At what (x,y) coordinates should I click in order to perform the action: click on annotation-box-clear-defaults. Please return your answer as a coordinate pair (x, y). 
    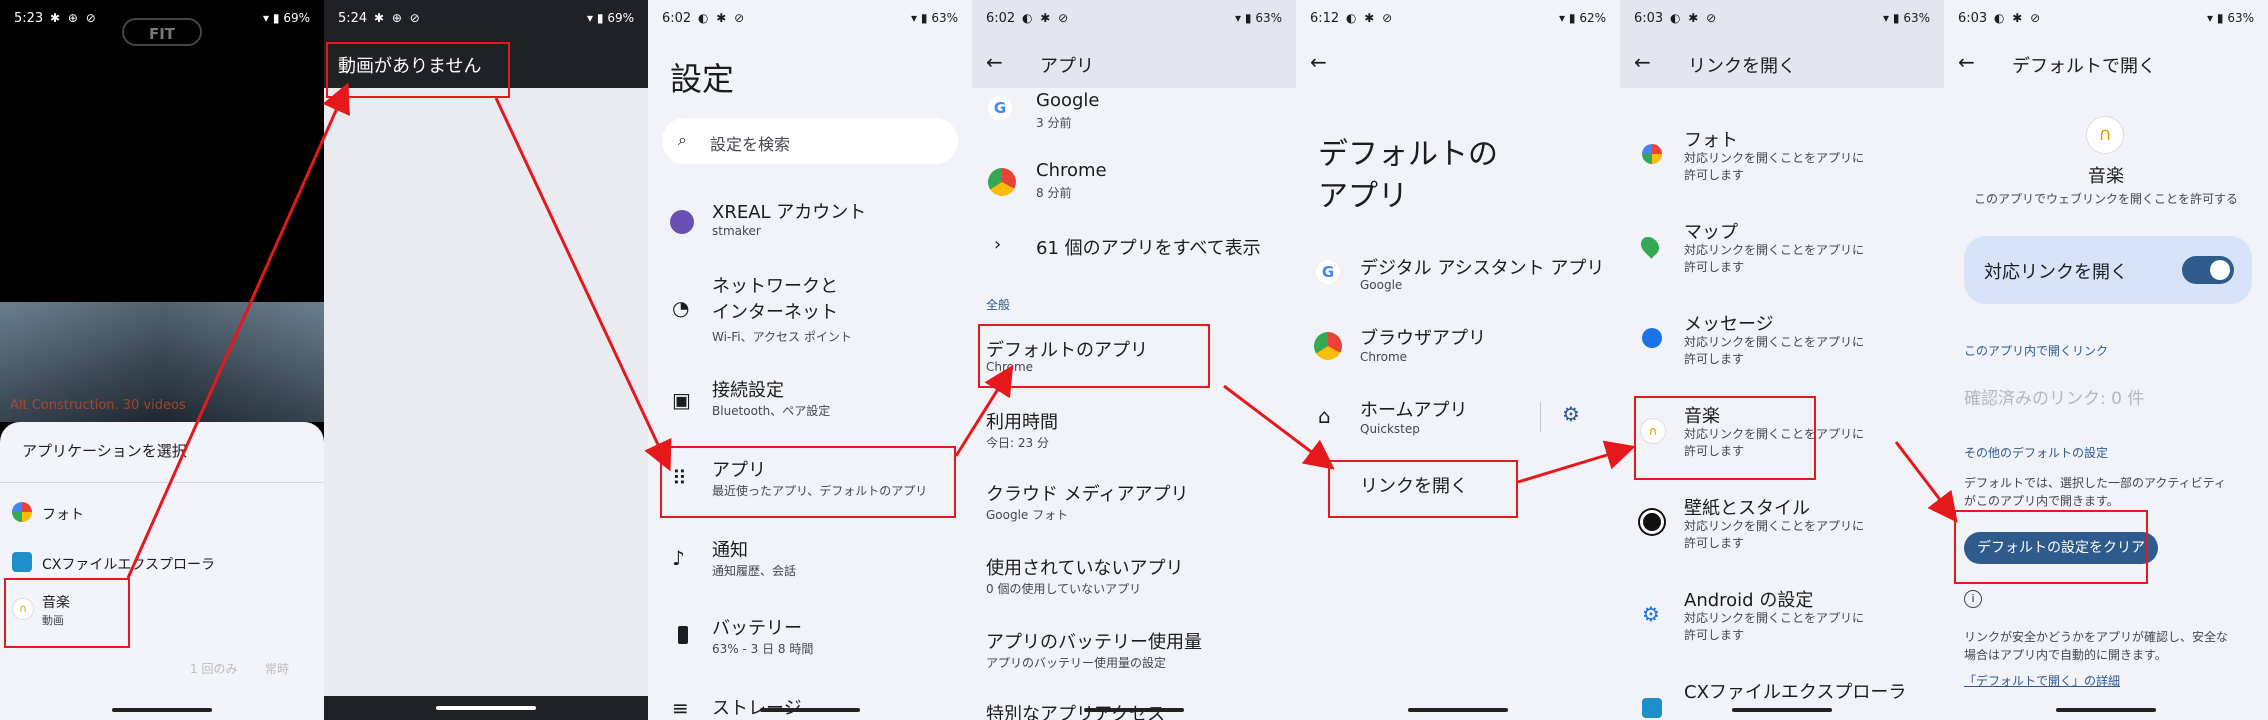
    Looking at the image, I should click on (2051, 547).